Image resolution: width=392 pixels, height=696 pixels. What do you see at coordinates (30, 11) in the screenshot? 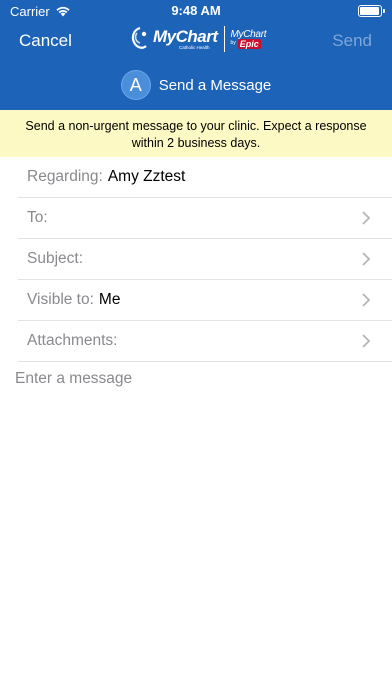
I see `carrier-label: Carrier` at bounding box center [30, 11].